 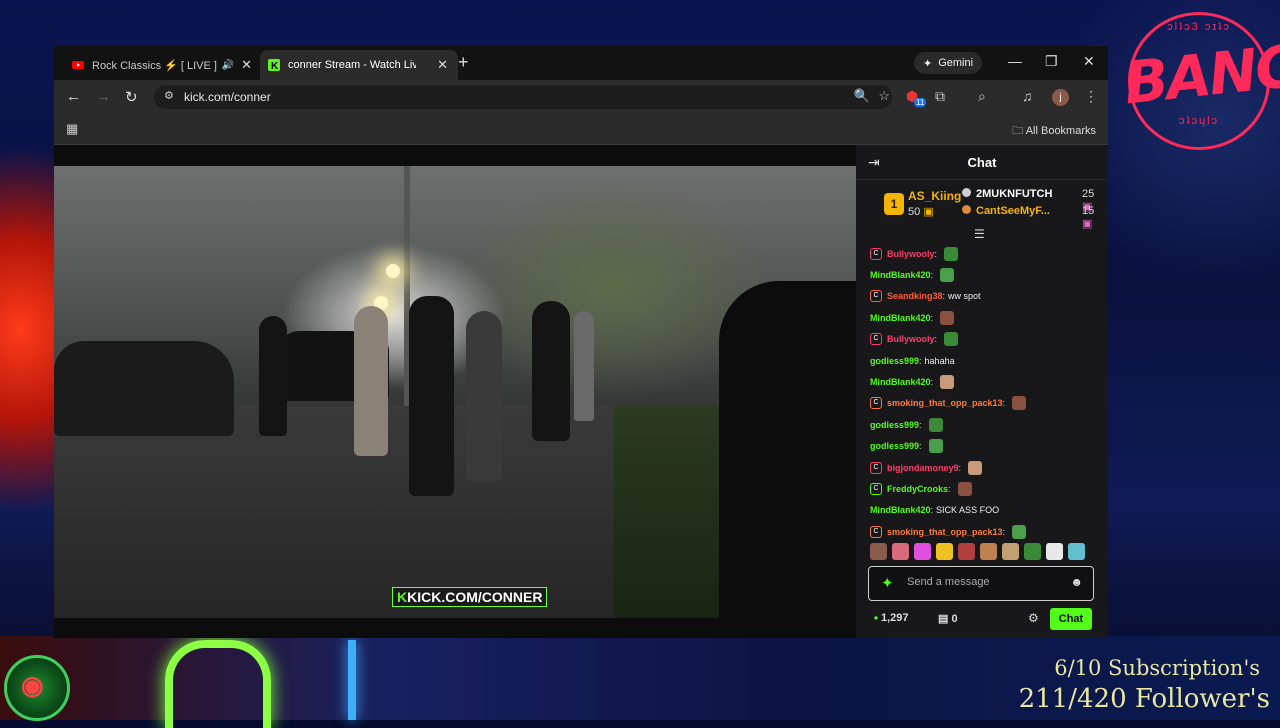 I want to click on subscription-goal: 6/10 Subscription's, so click(x=1157, y=668).